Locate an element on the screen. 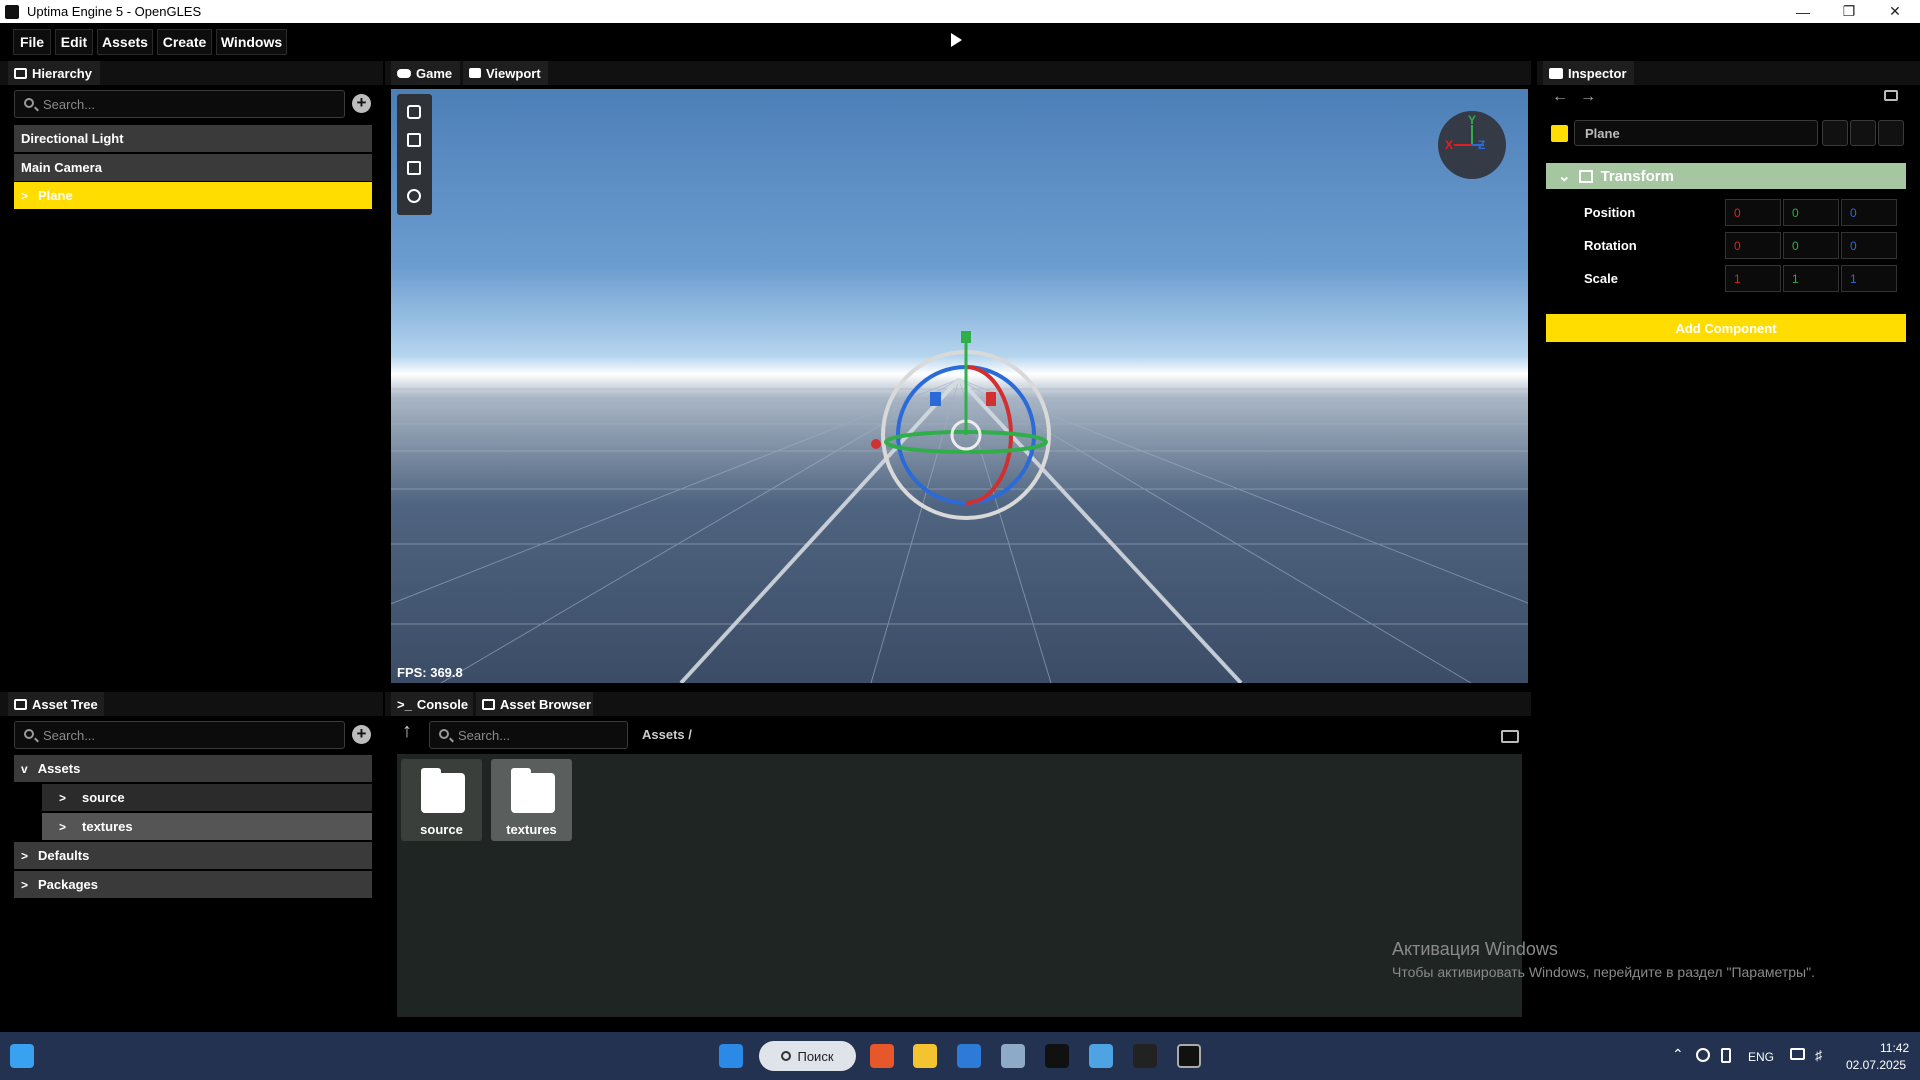 The height and width of the screenshot is (1080, 1920). layers-icon is located at coordinates (1863, 133).